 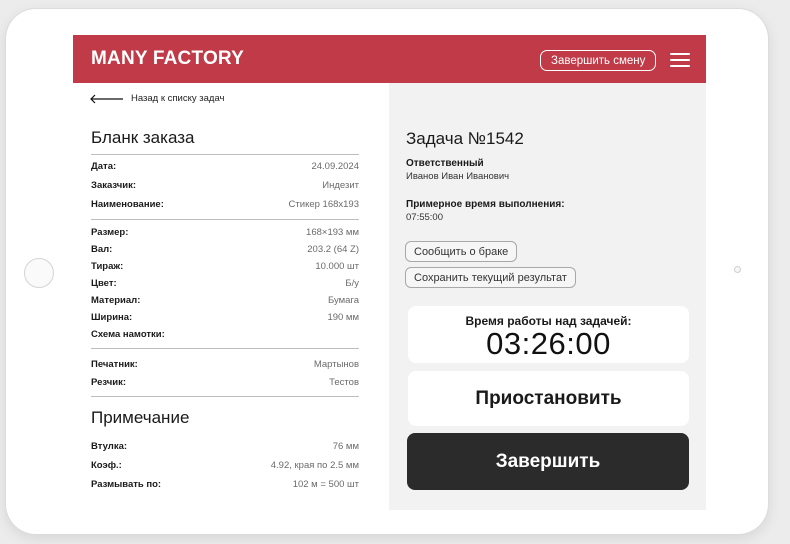 What do you see at coordinates (127, 204) in the screenshot?
I see `field-label: Наименование:` at bounding box center [127, 204].